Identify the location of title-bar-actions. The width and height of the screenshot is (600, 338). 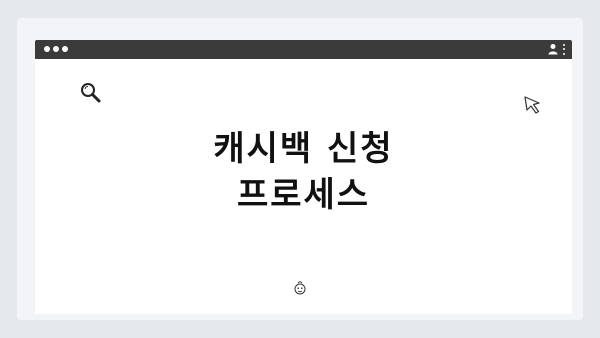
(556, 49).